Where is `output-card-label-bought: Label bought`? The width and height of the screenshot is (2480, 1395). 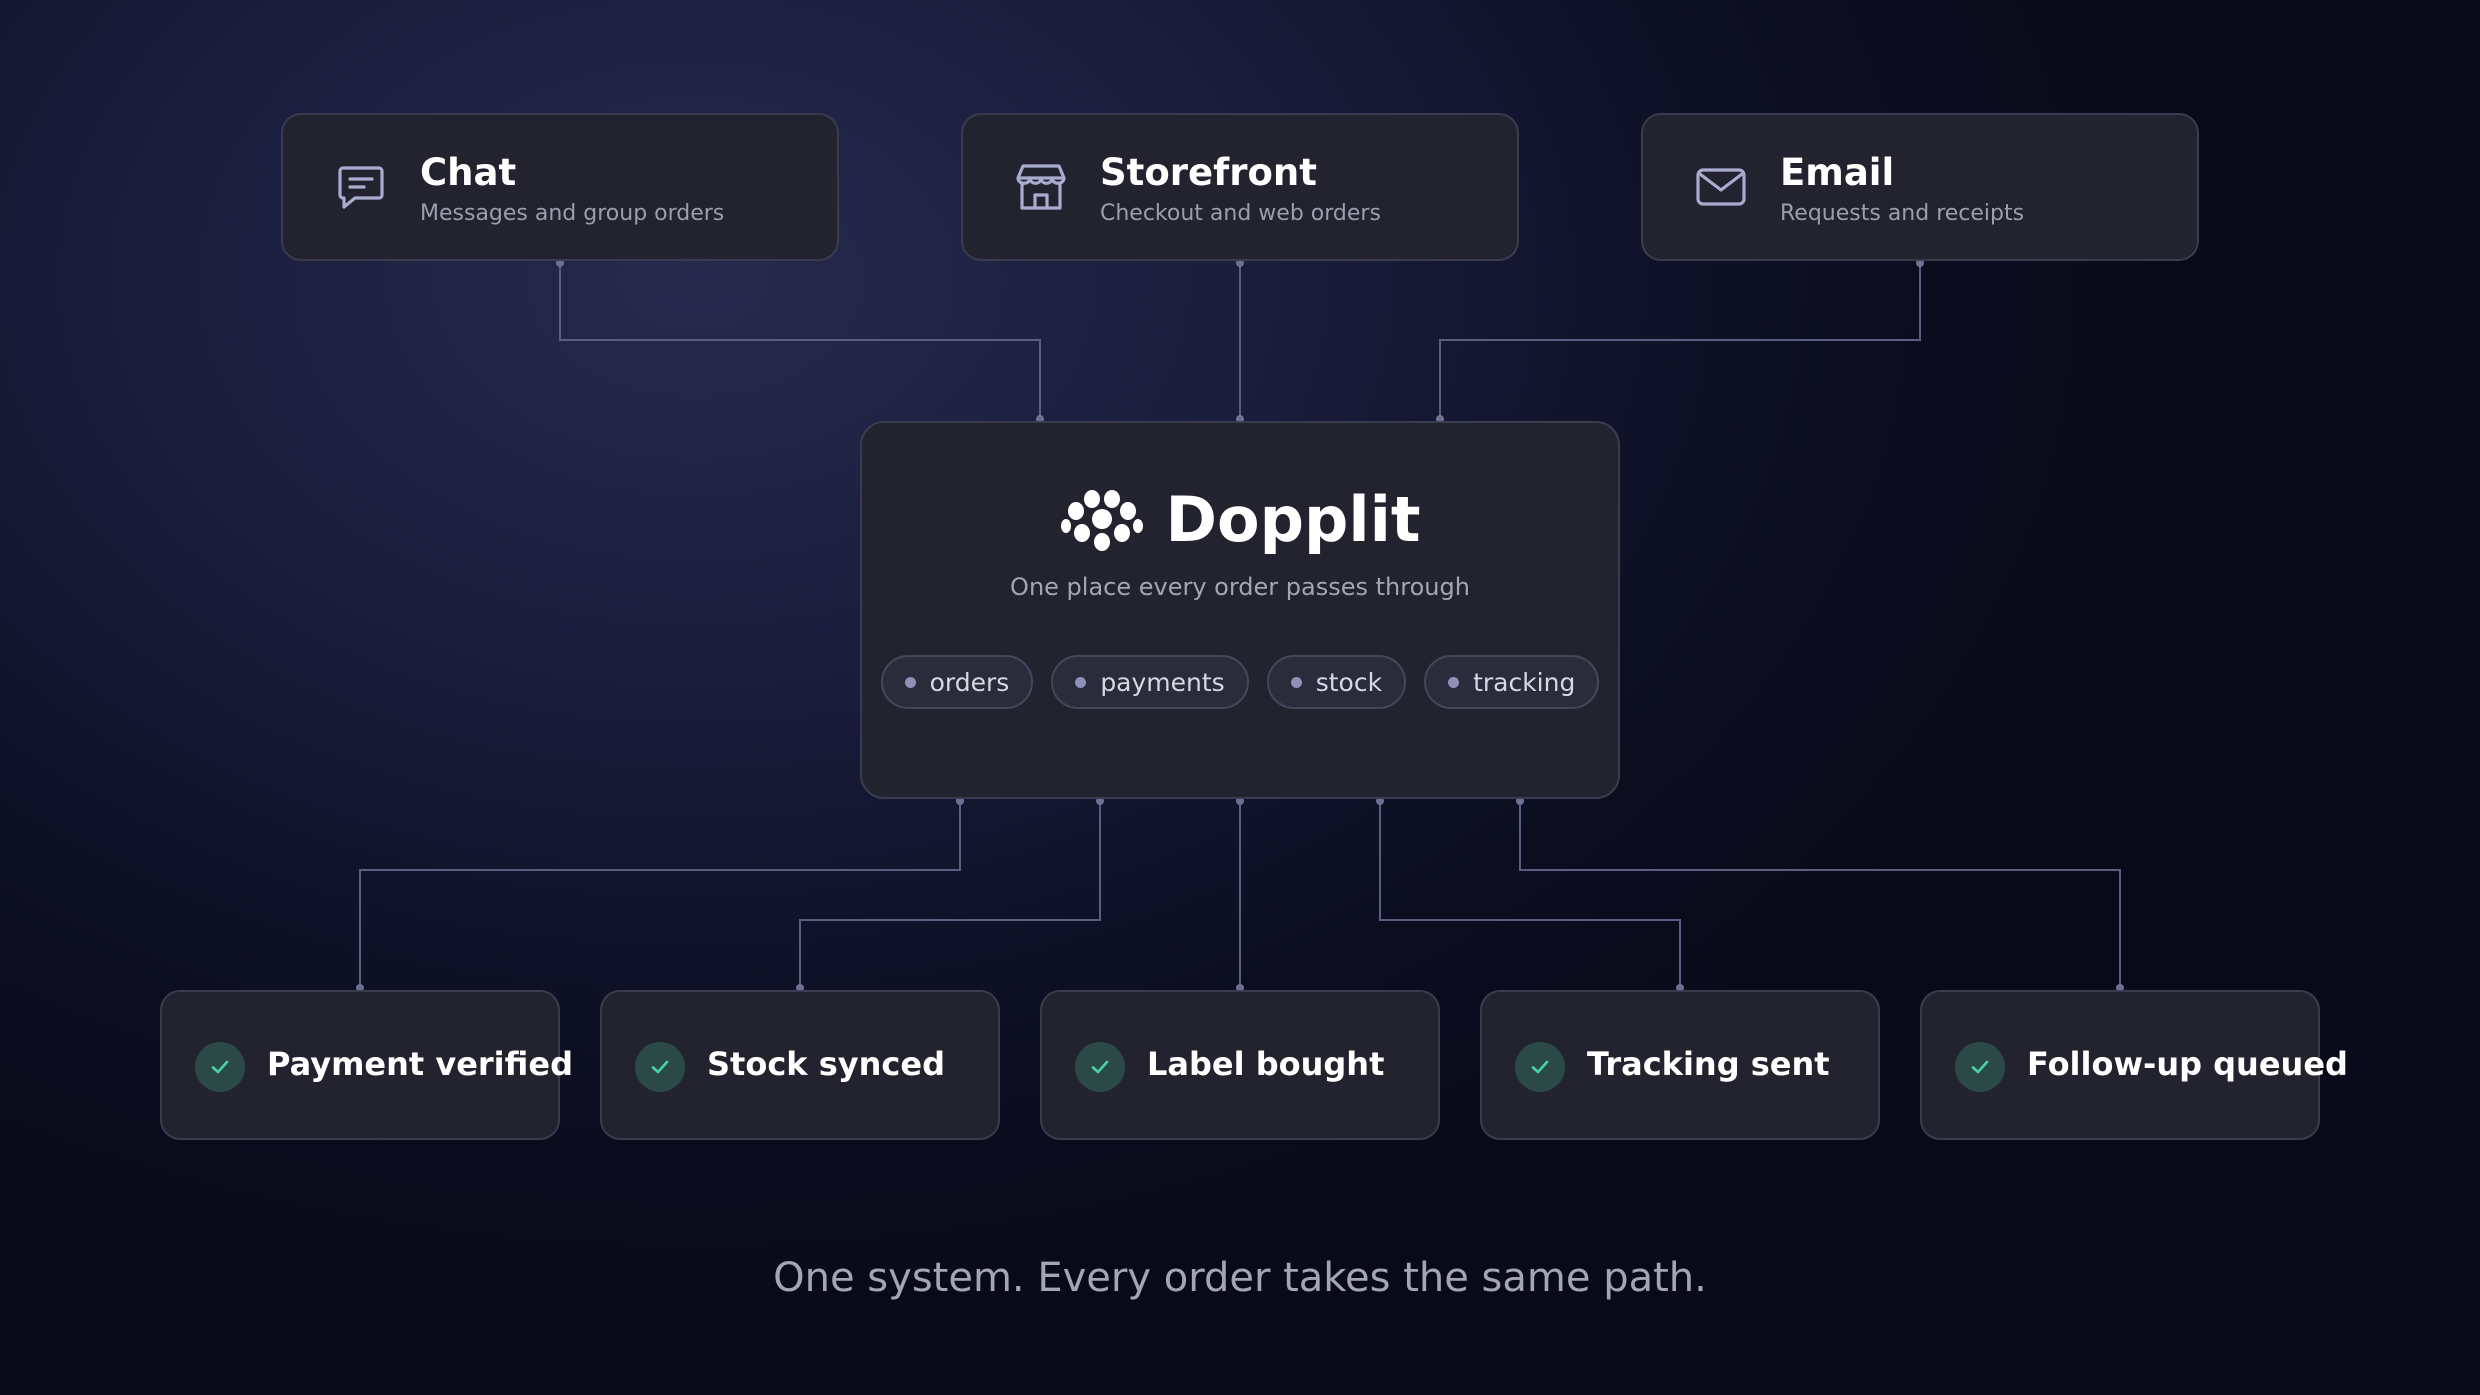
output-card-label-bought: Label bought is located at coordinates (1240, 1065).